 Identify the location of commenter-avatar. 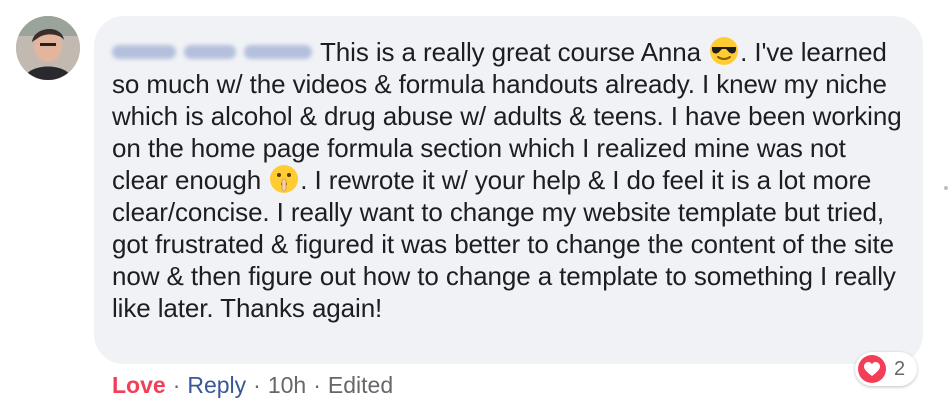
(48, 48).